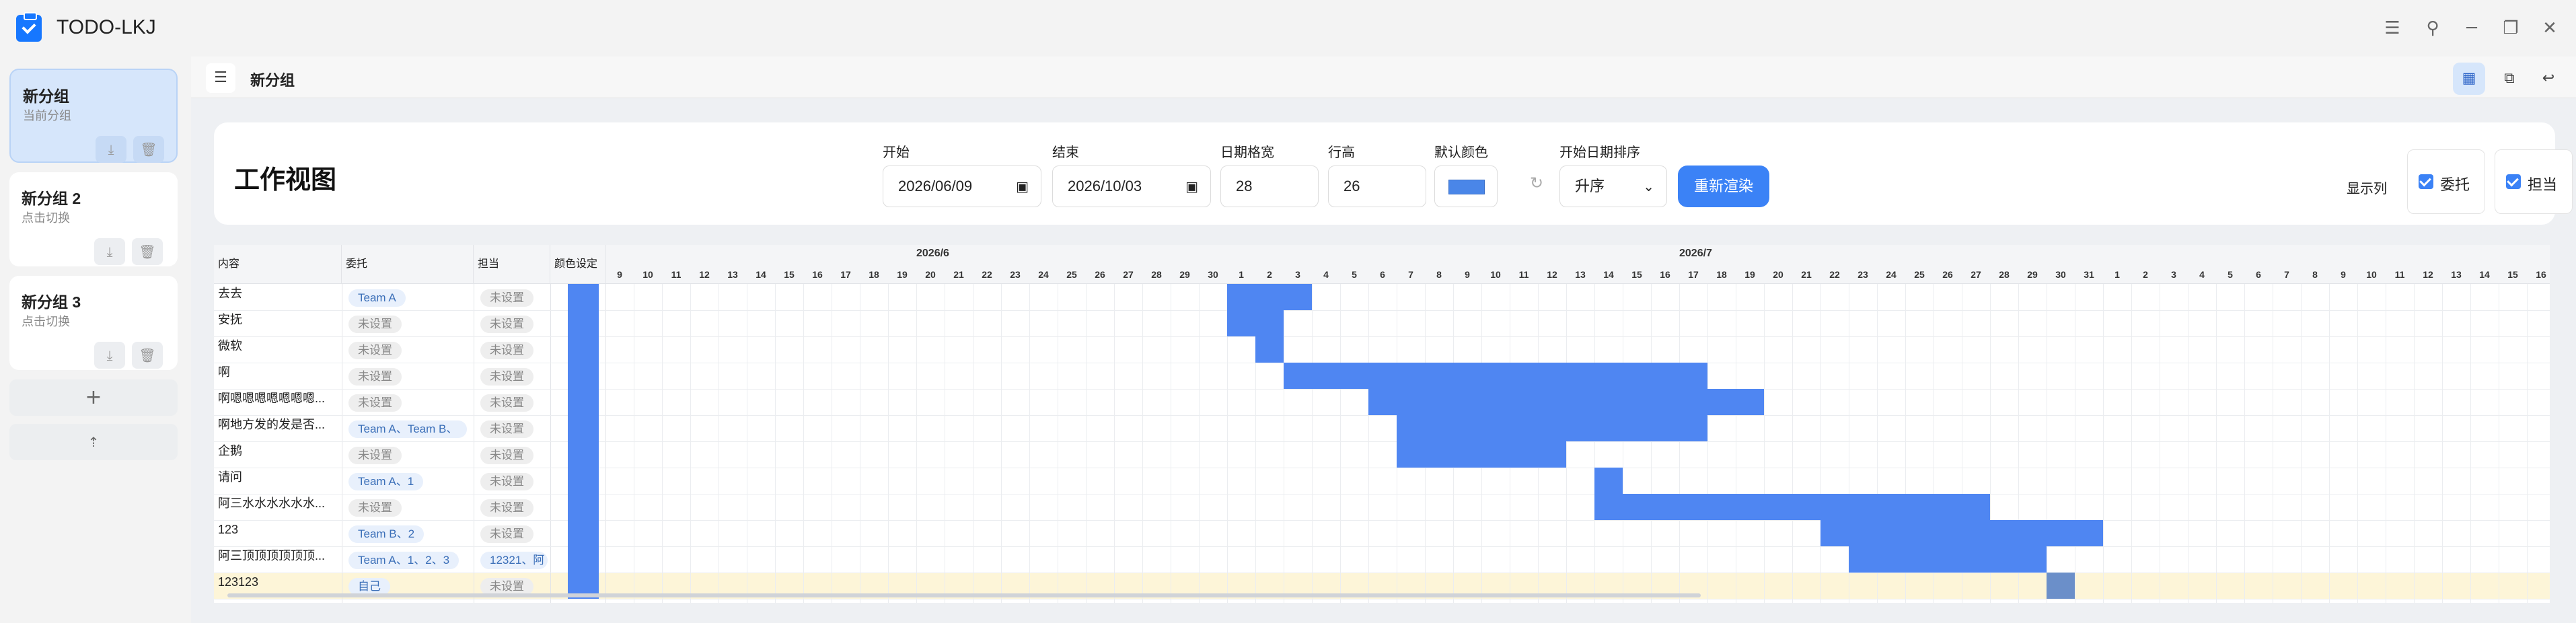 The image size is (2576, 623). Describe the element at coordinates (2550, 28) in the screenshot. I see `close-icon: ✕` at that location.